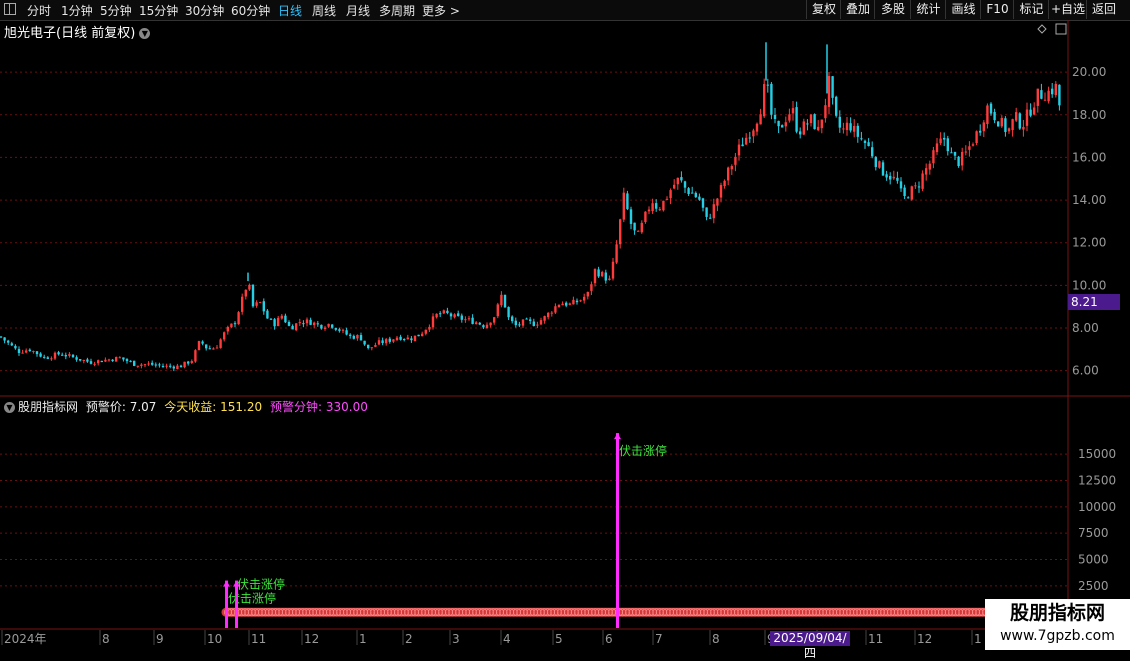 This screenshot has height=661, width=1130. Describe the element at coordinates (559, 639) in the screenshot. I see `time-tick-label: 5` at that location.